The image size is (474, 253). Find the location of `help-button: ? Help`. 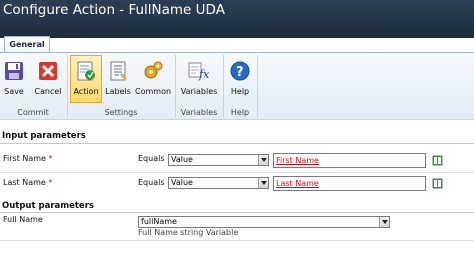

help-button: ? Help is located at coordinates (240, 79).